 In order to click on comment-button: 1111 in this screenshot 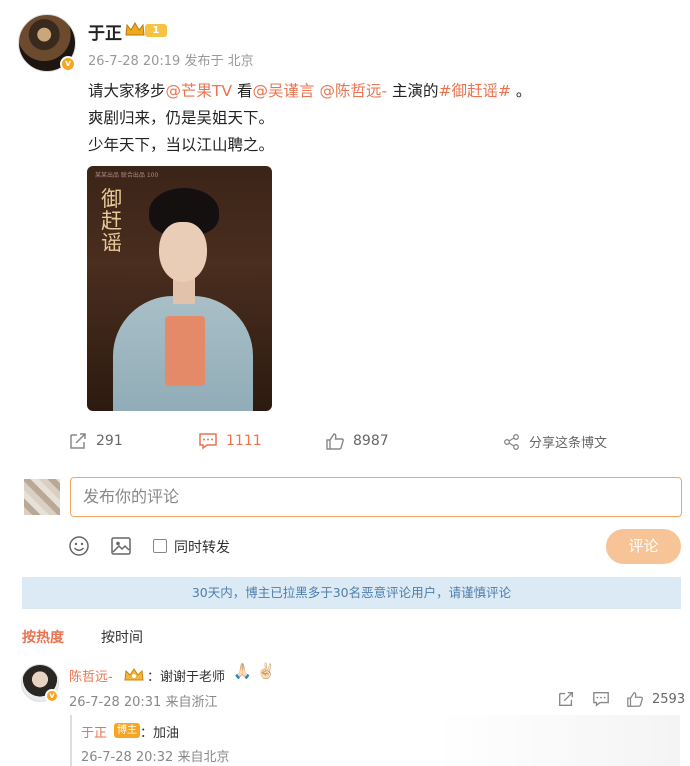, I will do `click(230, 441)`.